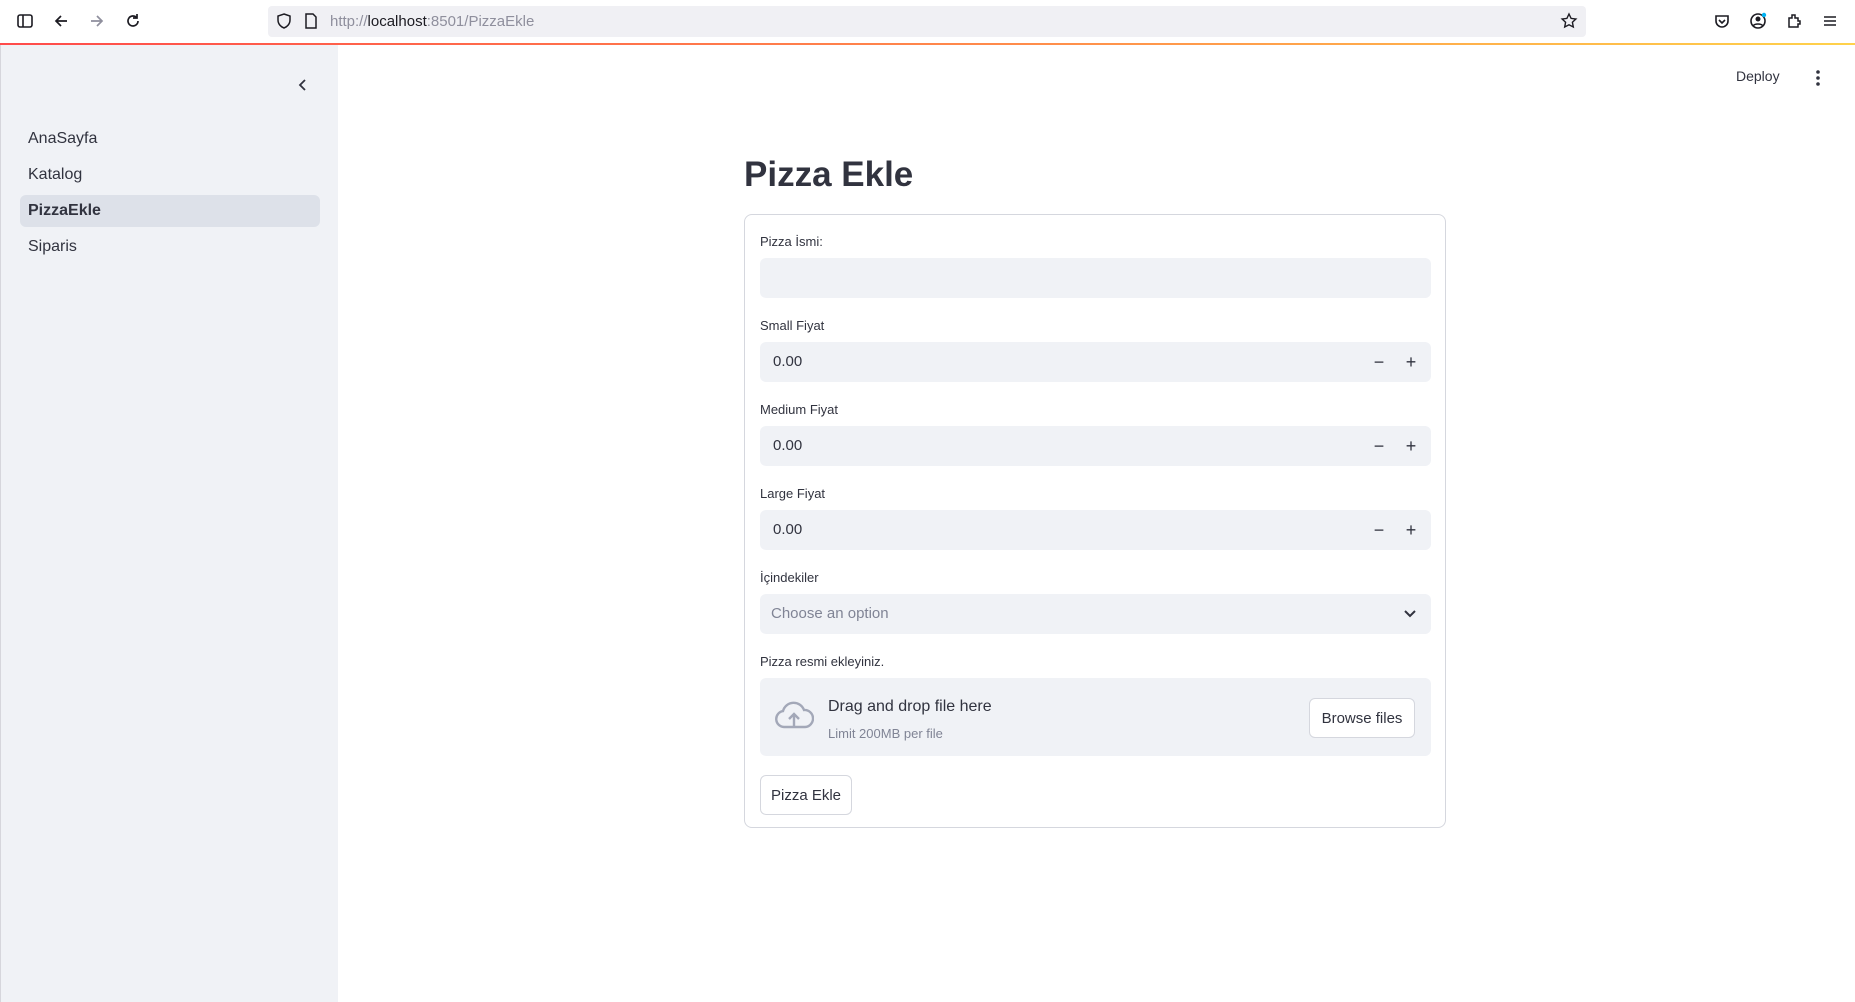 The width and height of the screenshot is (1855, 1002). Describe the element at coordinates (1794, 21) in the screenshot. I see `extensions-icon` at that location.